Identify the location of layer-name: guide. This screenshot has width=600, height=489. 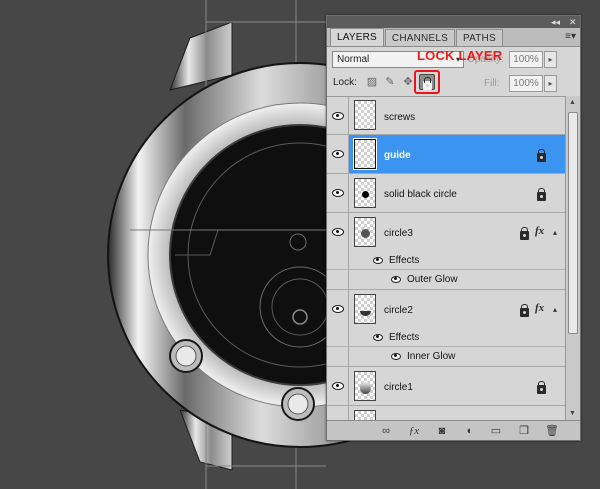
(397, 155).